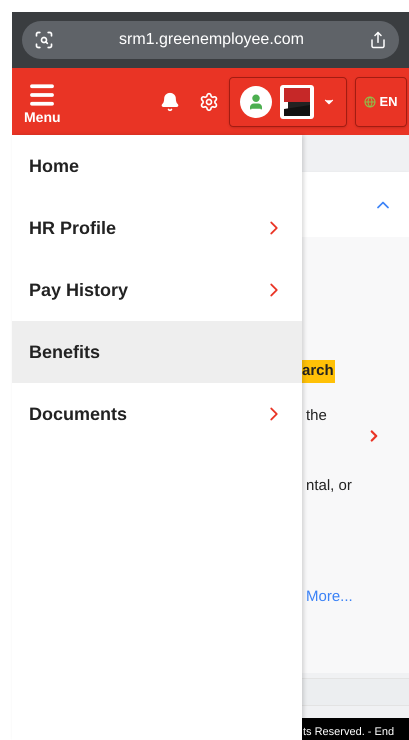 The image size is (409, 740). I want to click on account-button, so click(288, 101).